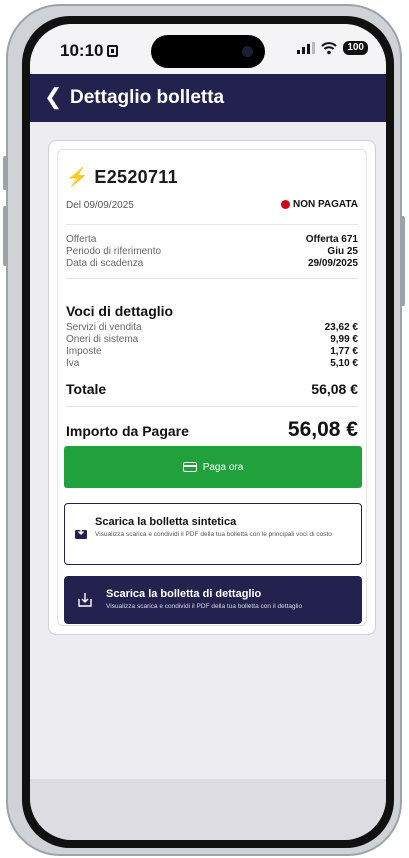 This screenshot has width=409, height=858. Describe the element at coordinates (212, 430) in the screenshot. I see `amount-due-row: Importo da Pagare 56,08 €` at that location.